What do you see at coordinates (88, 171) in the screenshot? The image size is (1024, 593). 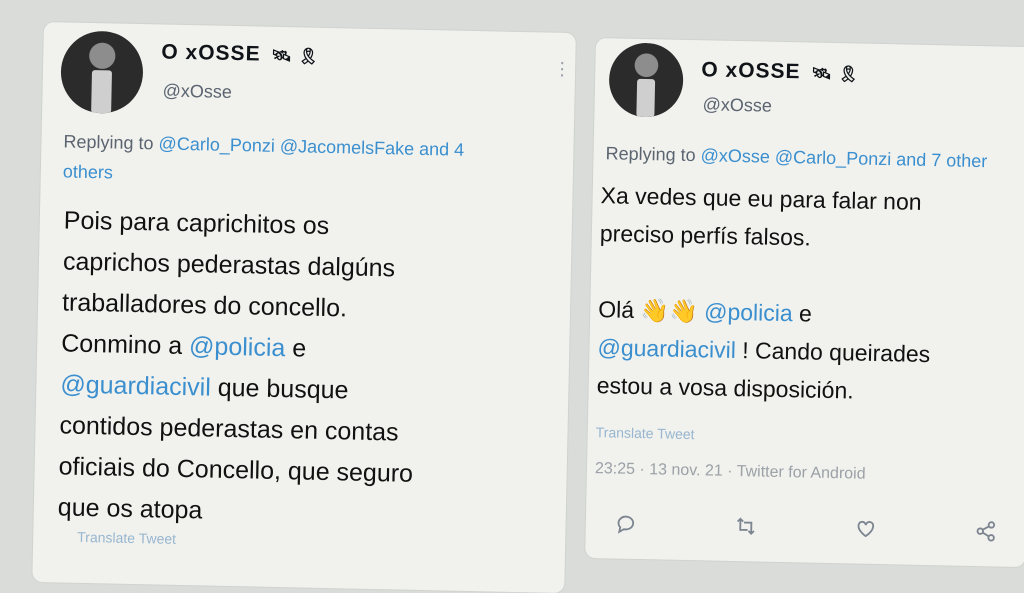 I see `reply-others-link: others` at bounding box center [88, 171].